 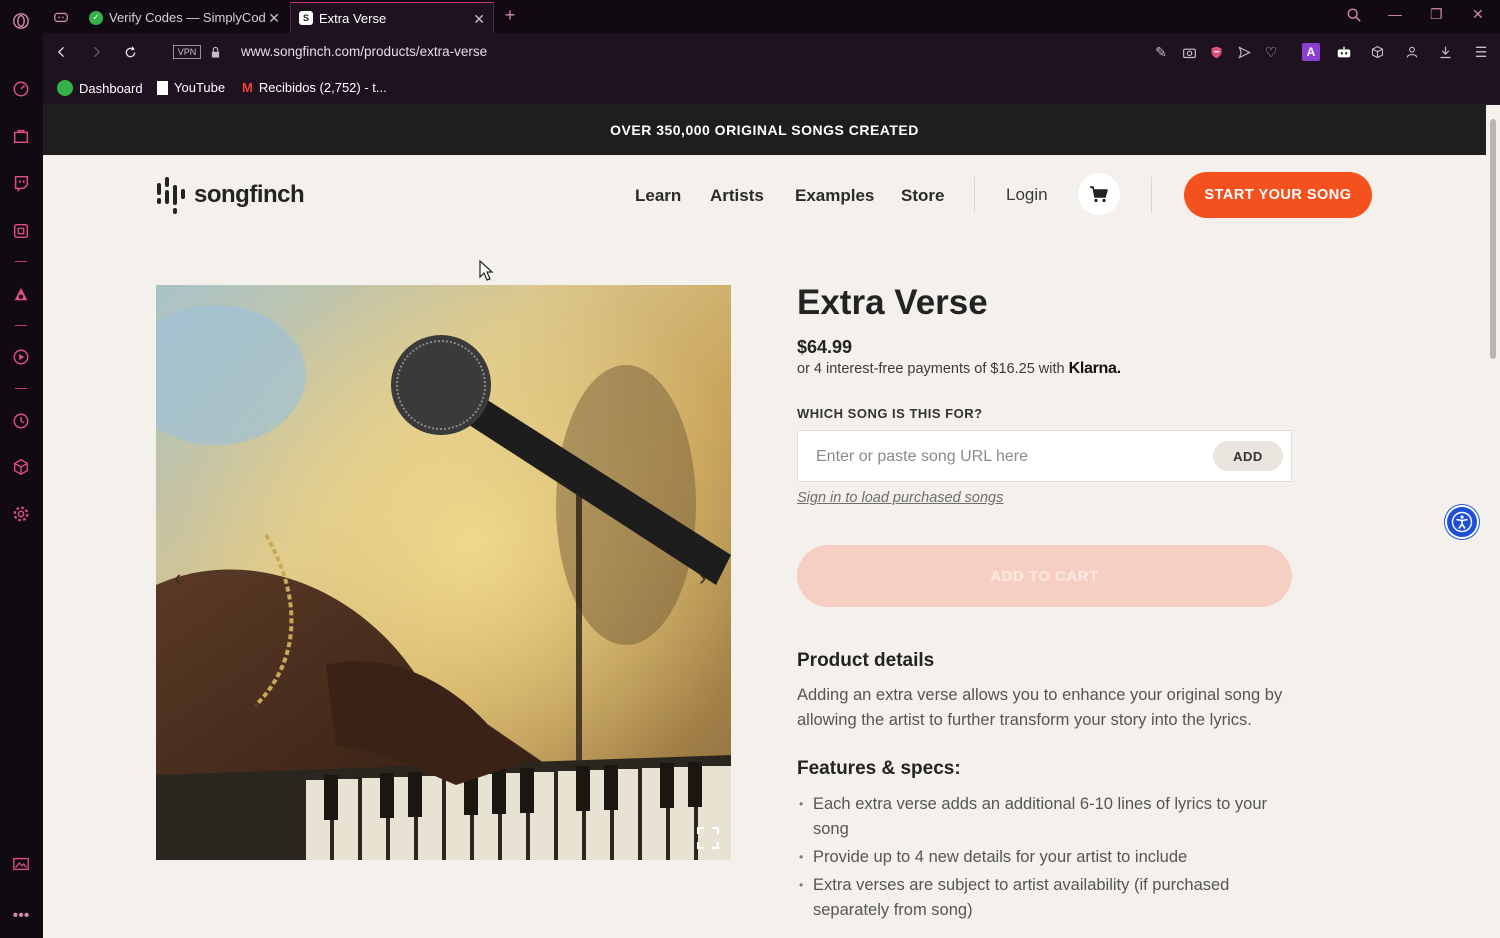 I want to click on add-song-button: ADD, so click(x=1248, y=456).